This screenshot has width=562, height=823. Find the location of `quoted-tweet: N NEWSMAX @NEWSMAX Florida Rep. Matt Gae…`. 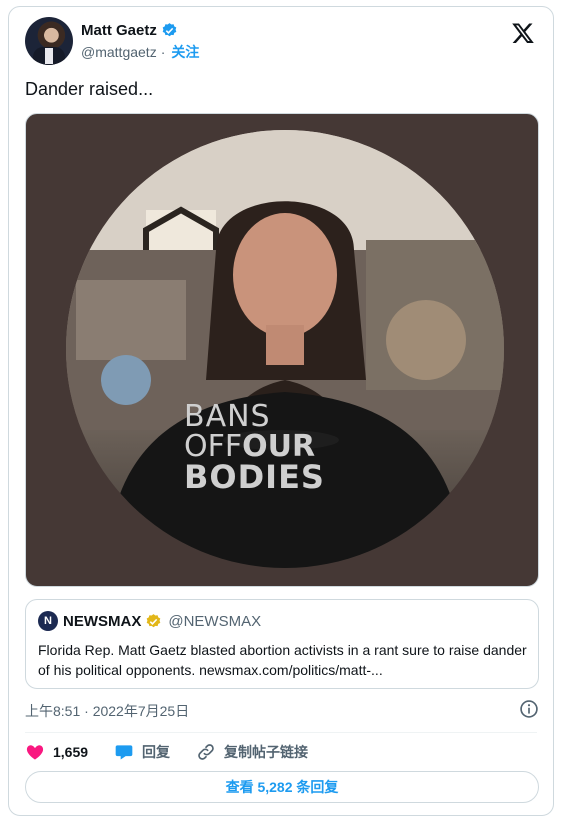

quoted-tweet: N NEWSMAX @NEWSMAX Florida Rep. Matt Gae… is located at coordinates (282, 644).